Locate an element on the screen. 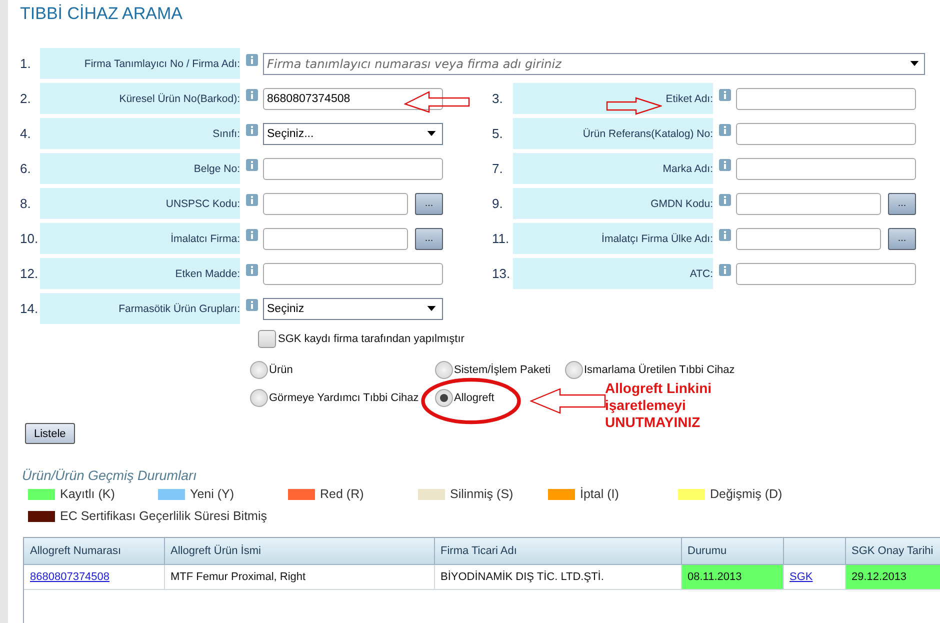  page-title: TIBBİ CİHAZ ARAMA is located at coordinates (102, 14).